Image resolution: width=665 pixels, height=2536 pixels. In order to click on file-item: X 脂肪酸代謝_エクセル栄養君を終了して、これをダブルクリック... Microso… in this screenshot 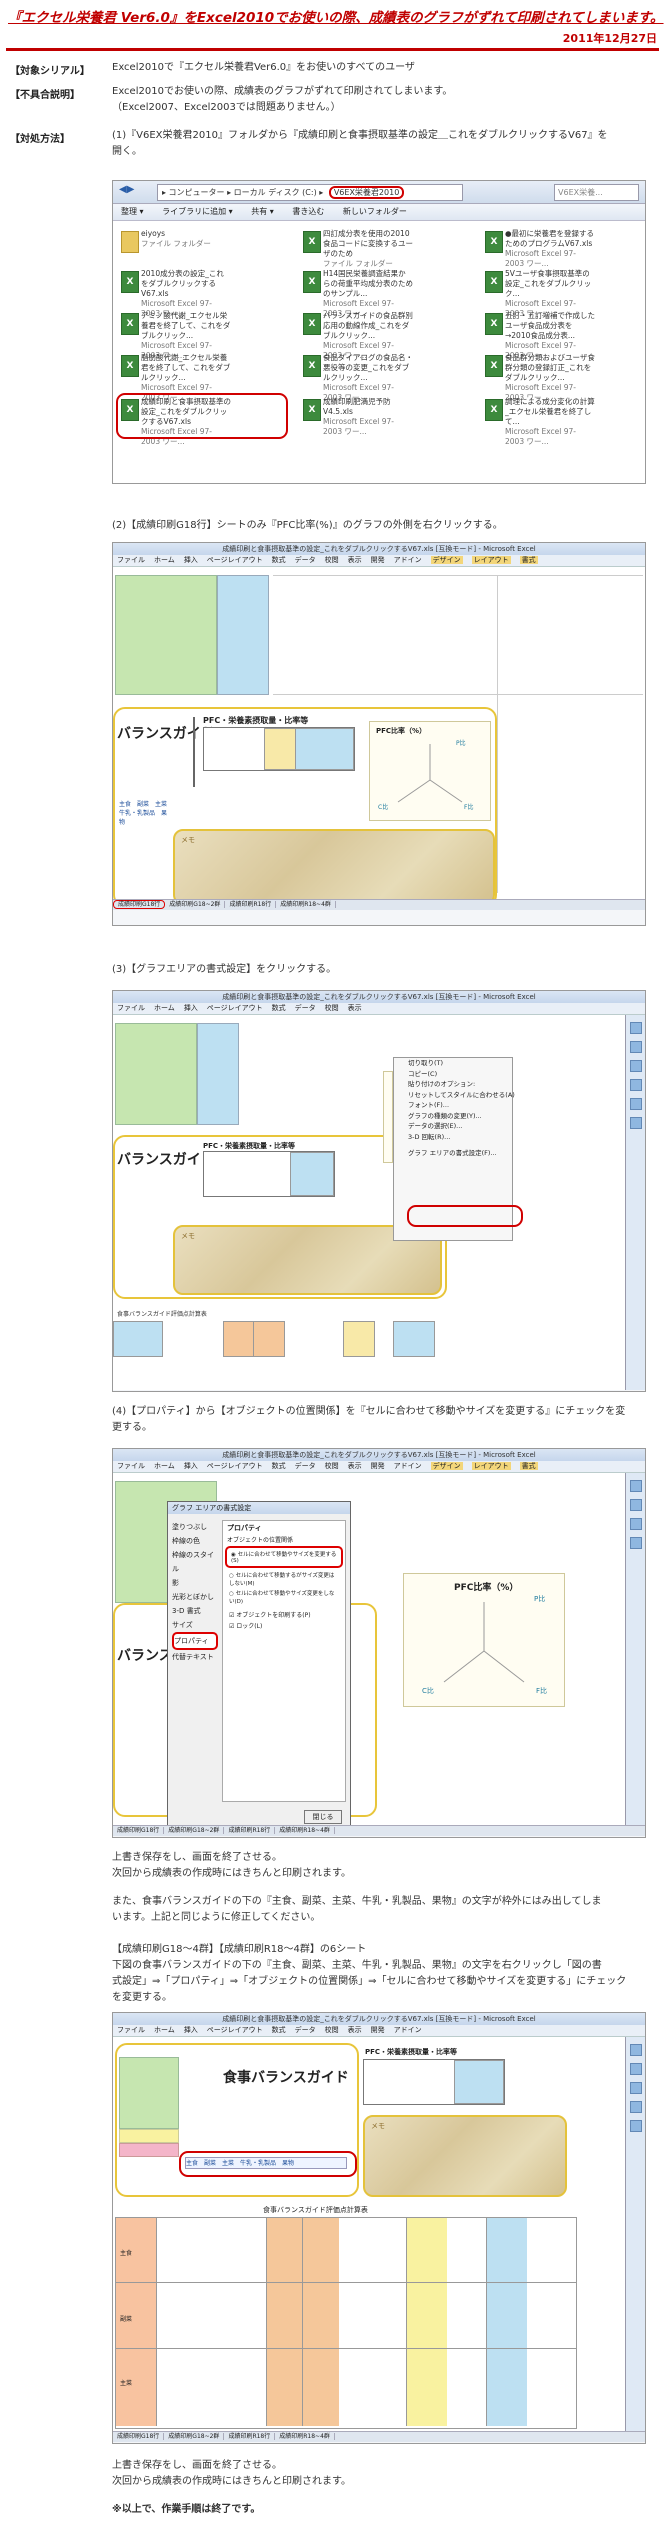, I will do `click(175, 377)`.